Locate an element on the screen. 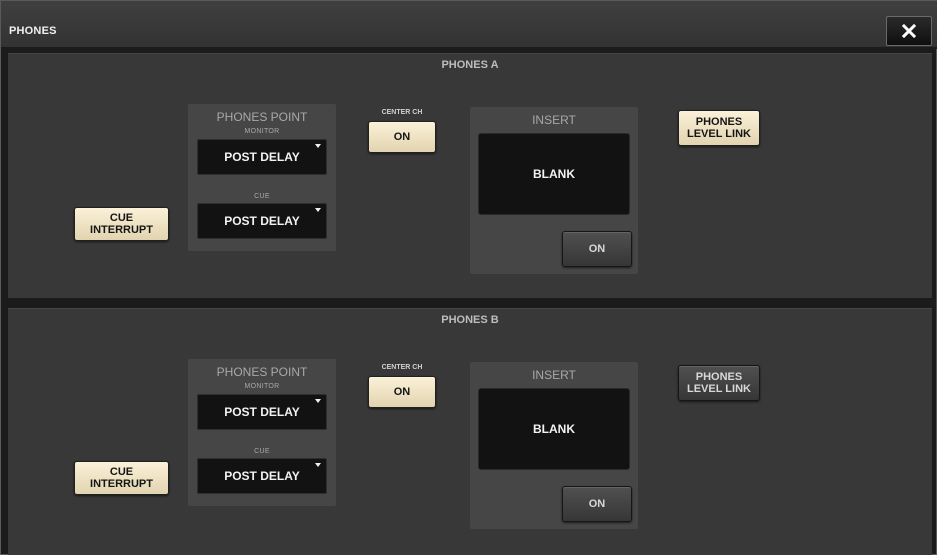 This screenshot has width=937, height=555. close-button is located at coordinates (909, 31).